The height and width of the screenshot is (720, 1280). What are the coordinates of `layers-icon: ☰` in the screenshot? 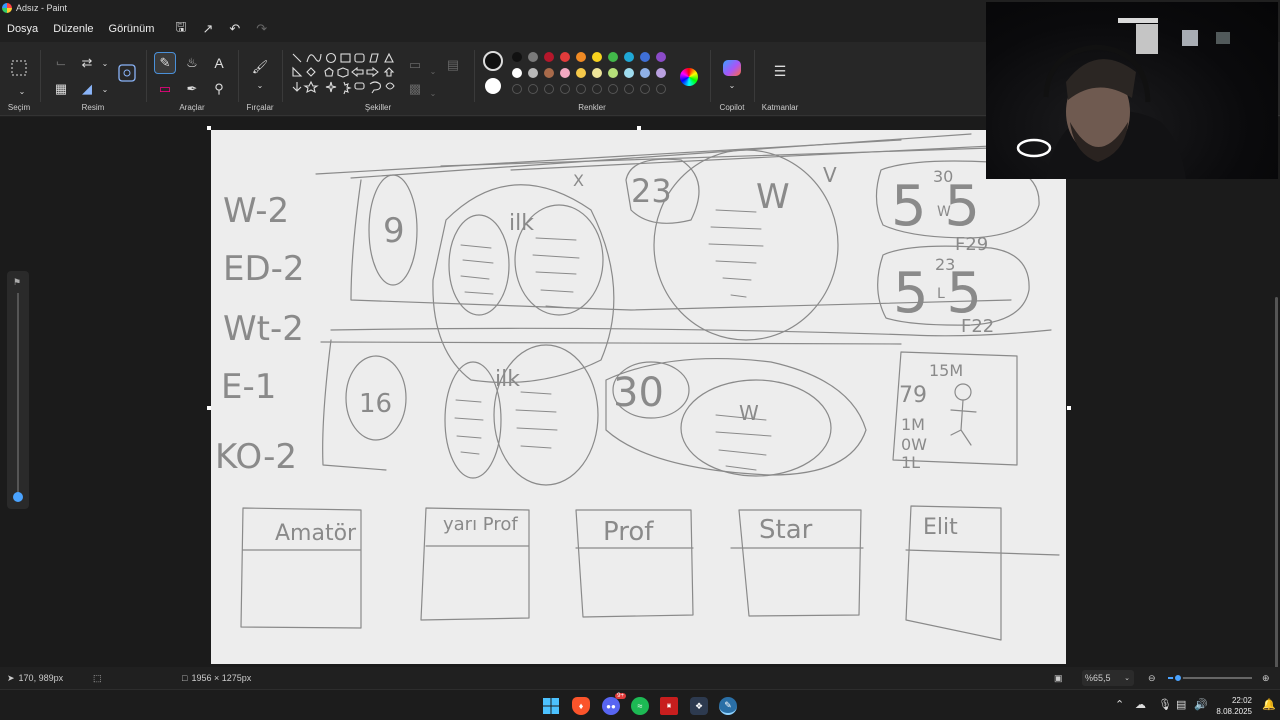 It's located at (780, 71).